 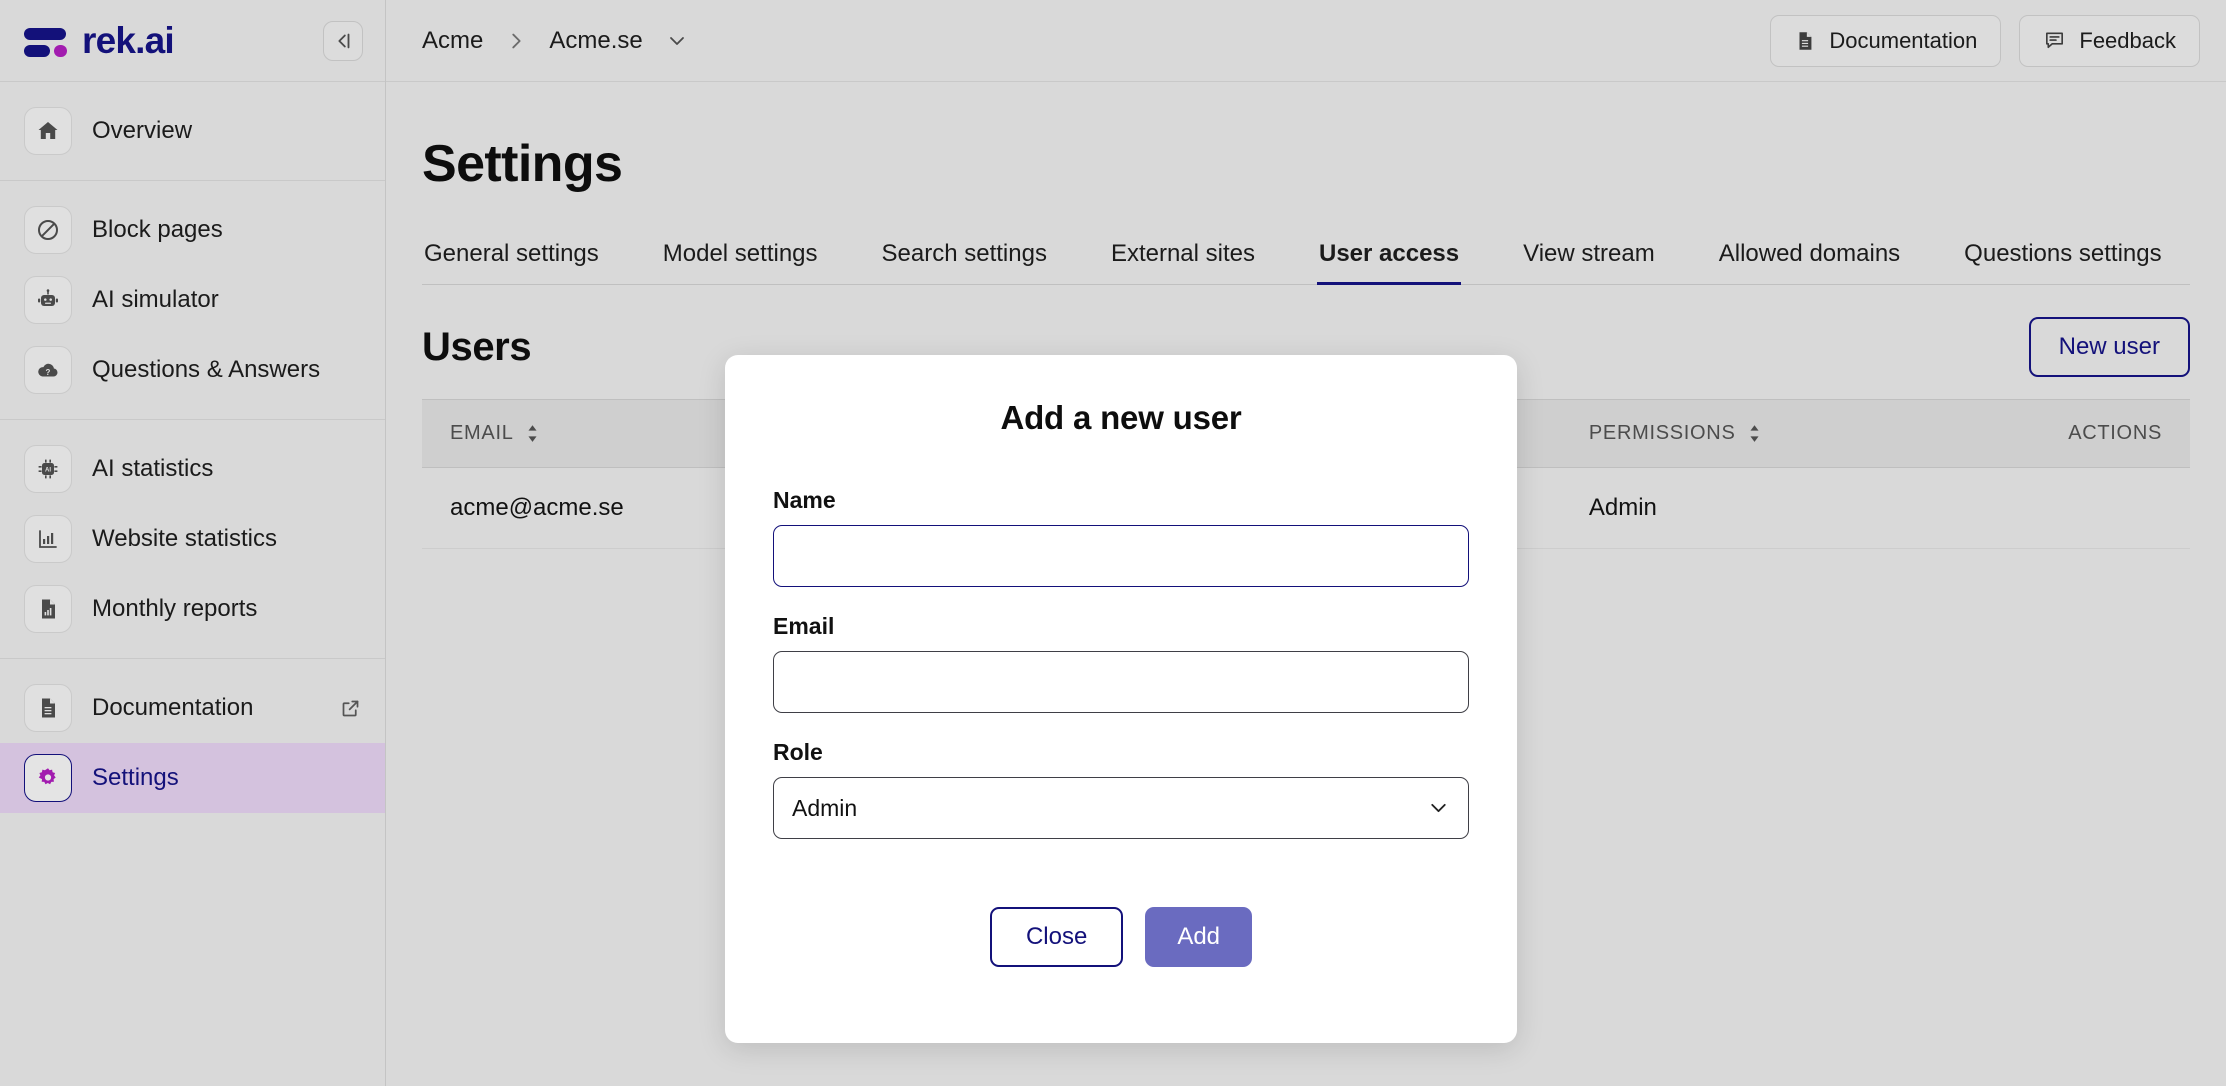 I want to click on column-header-permissions-label: PERMISSIONS, so click(x=1662, y=433).